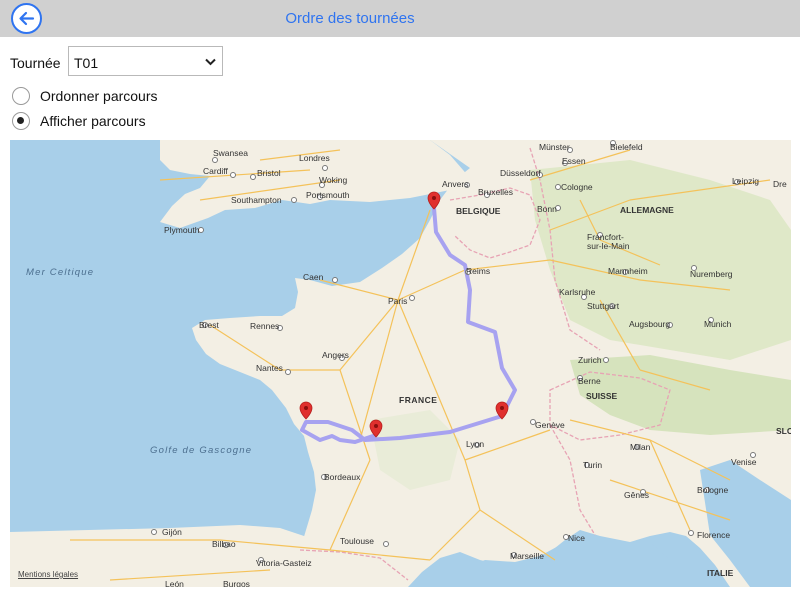  What do you see at coordinates (35, 63) in the screenshot?
I see `tournee-label: Tournée` at bounding box center [35, 63].